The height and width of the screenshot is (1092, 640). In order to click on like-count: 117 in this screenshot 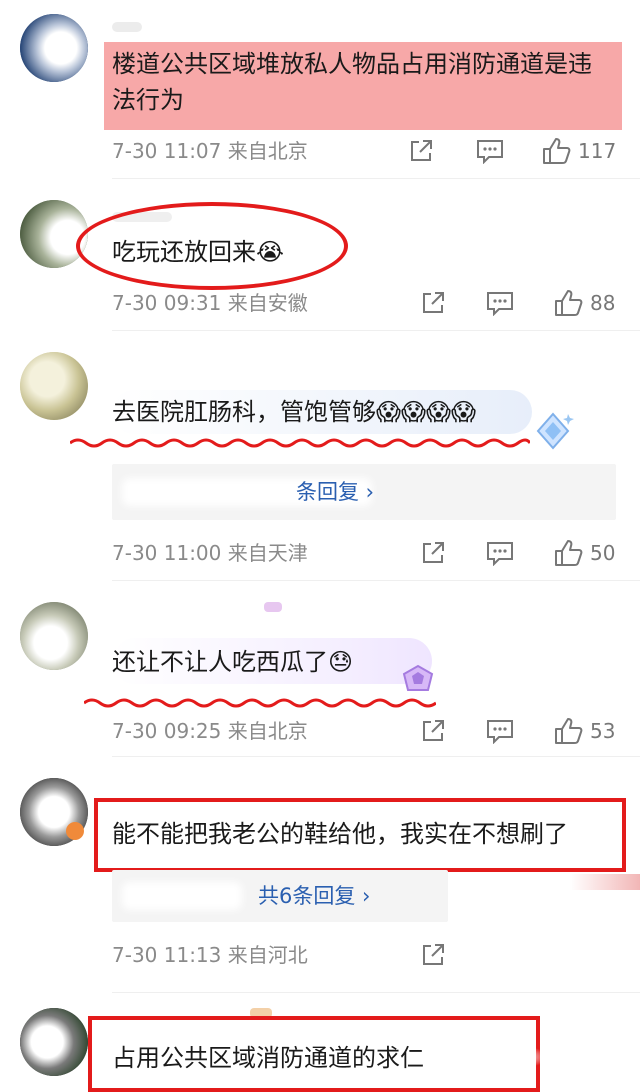, I will do `click(597, 151)`.